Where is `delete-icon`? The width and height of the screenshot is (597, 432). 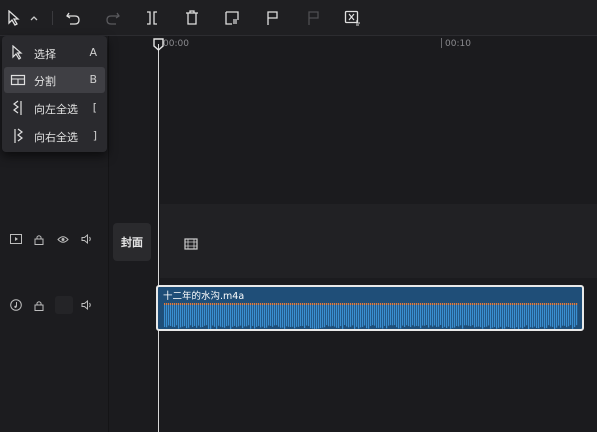
delete-icon is located at coordinates (192, 18).